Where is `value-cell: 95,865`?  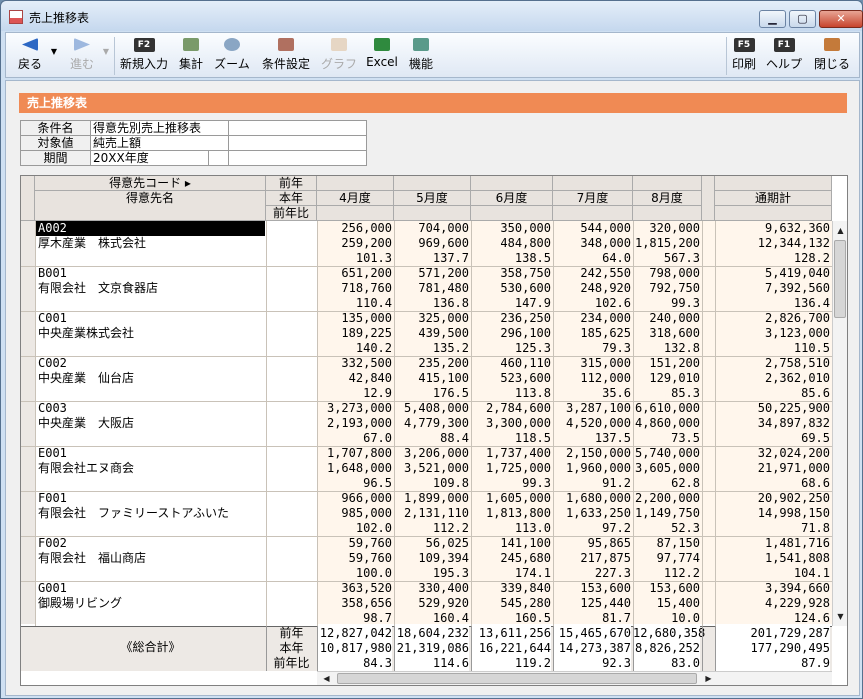 value-cell: 95,865 is located at coordinates (592, 543).